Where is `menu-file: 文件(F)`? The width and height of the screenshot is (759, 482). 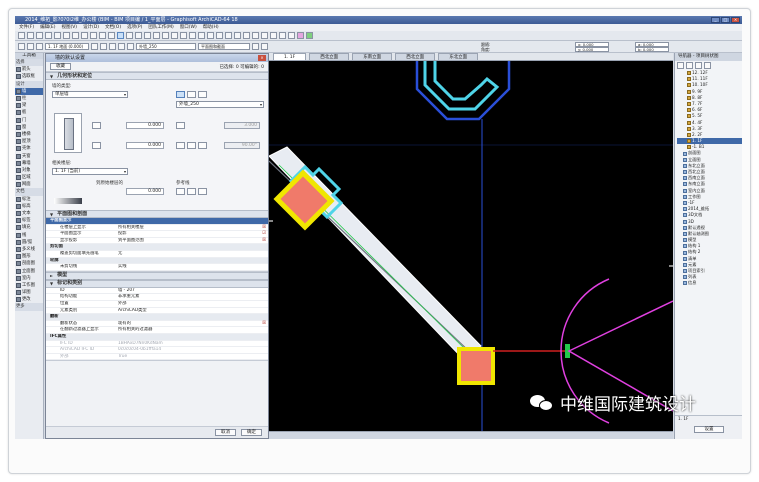
menu-file: 文件(F) is located at coordinates (26, 27).